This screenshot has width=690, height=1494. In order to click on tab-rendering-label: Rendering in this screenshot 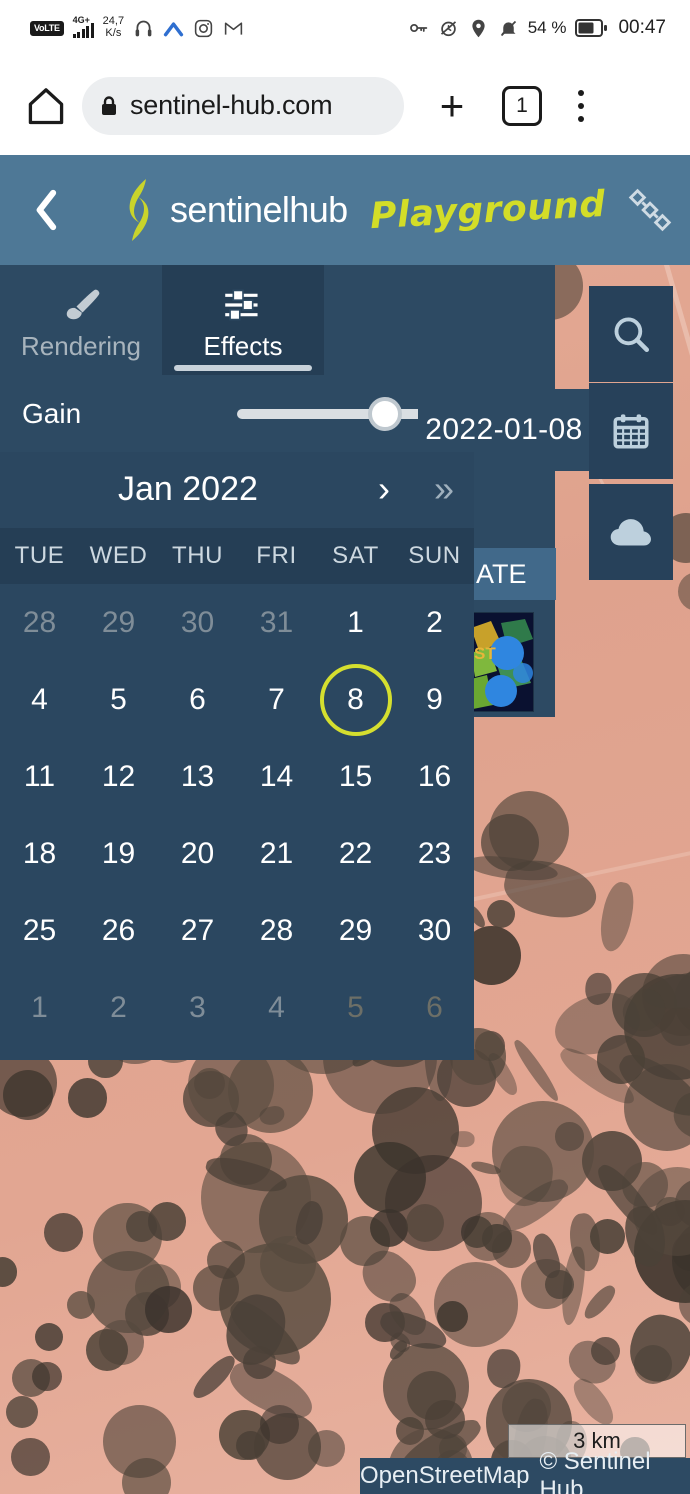, I will do `click(81, 345)`.